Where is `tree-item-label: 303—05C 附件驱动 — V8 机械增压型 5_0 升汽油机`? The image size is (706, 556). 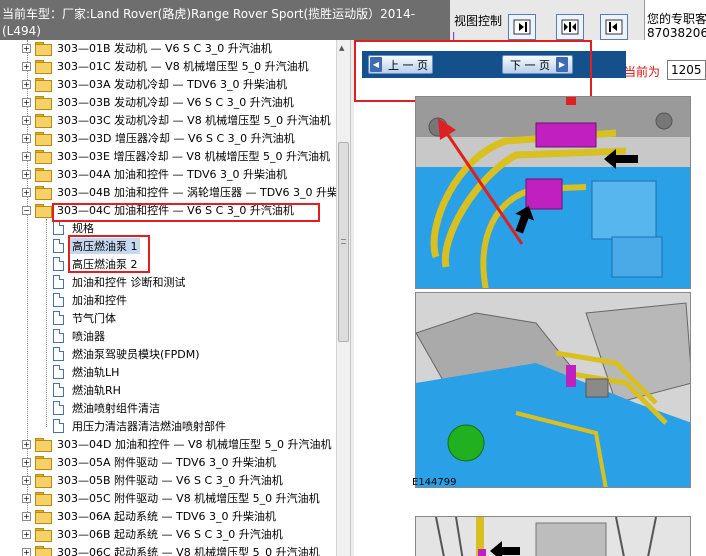 tree-item-label: 303—05C 附件驱动 — V8 机械增压型 5_0 升汽油机 is located at coordinates (188, 498).